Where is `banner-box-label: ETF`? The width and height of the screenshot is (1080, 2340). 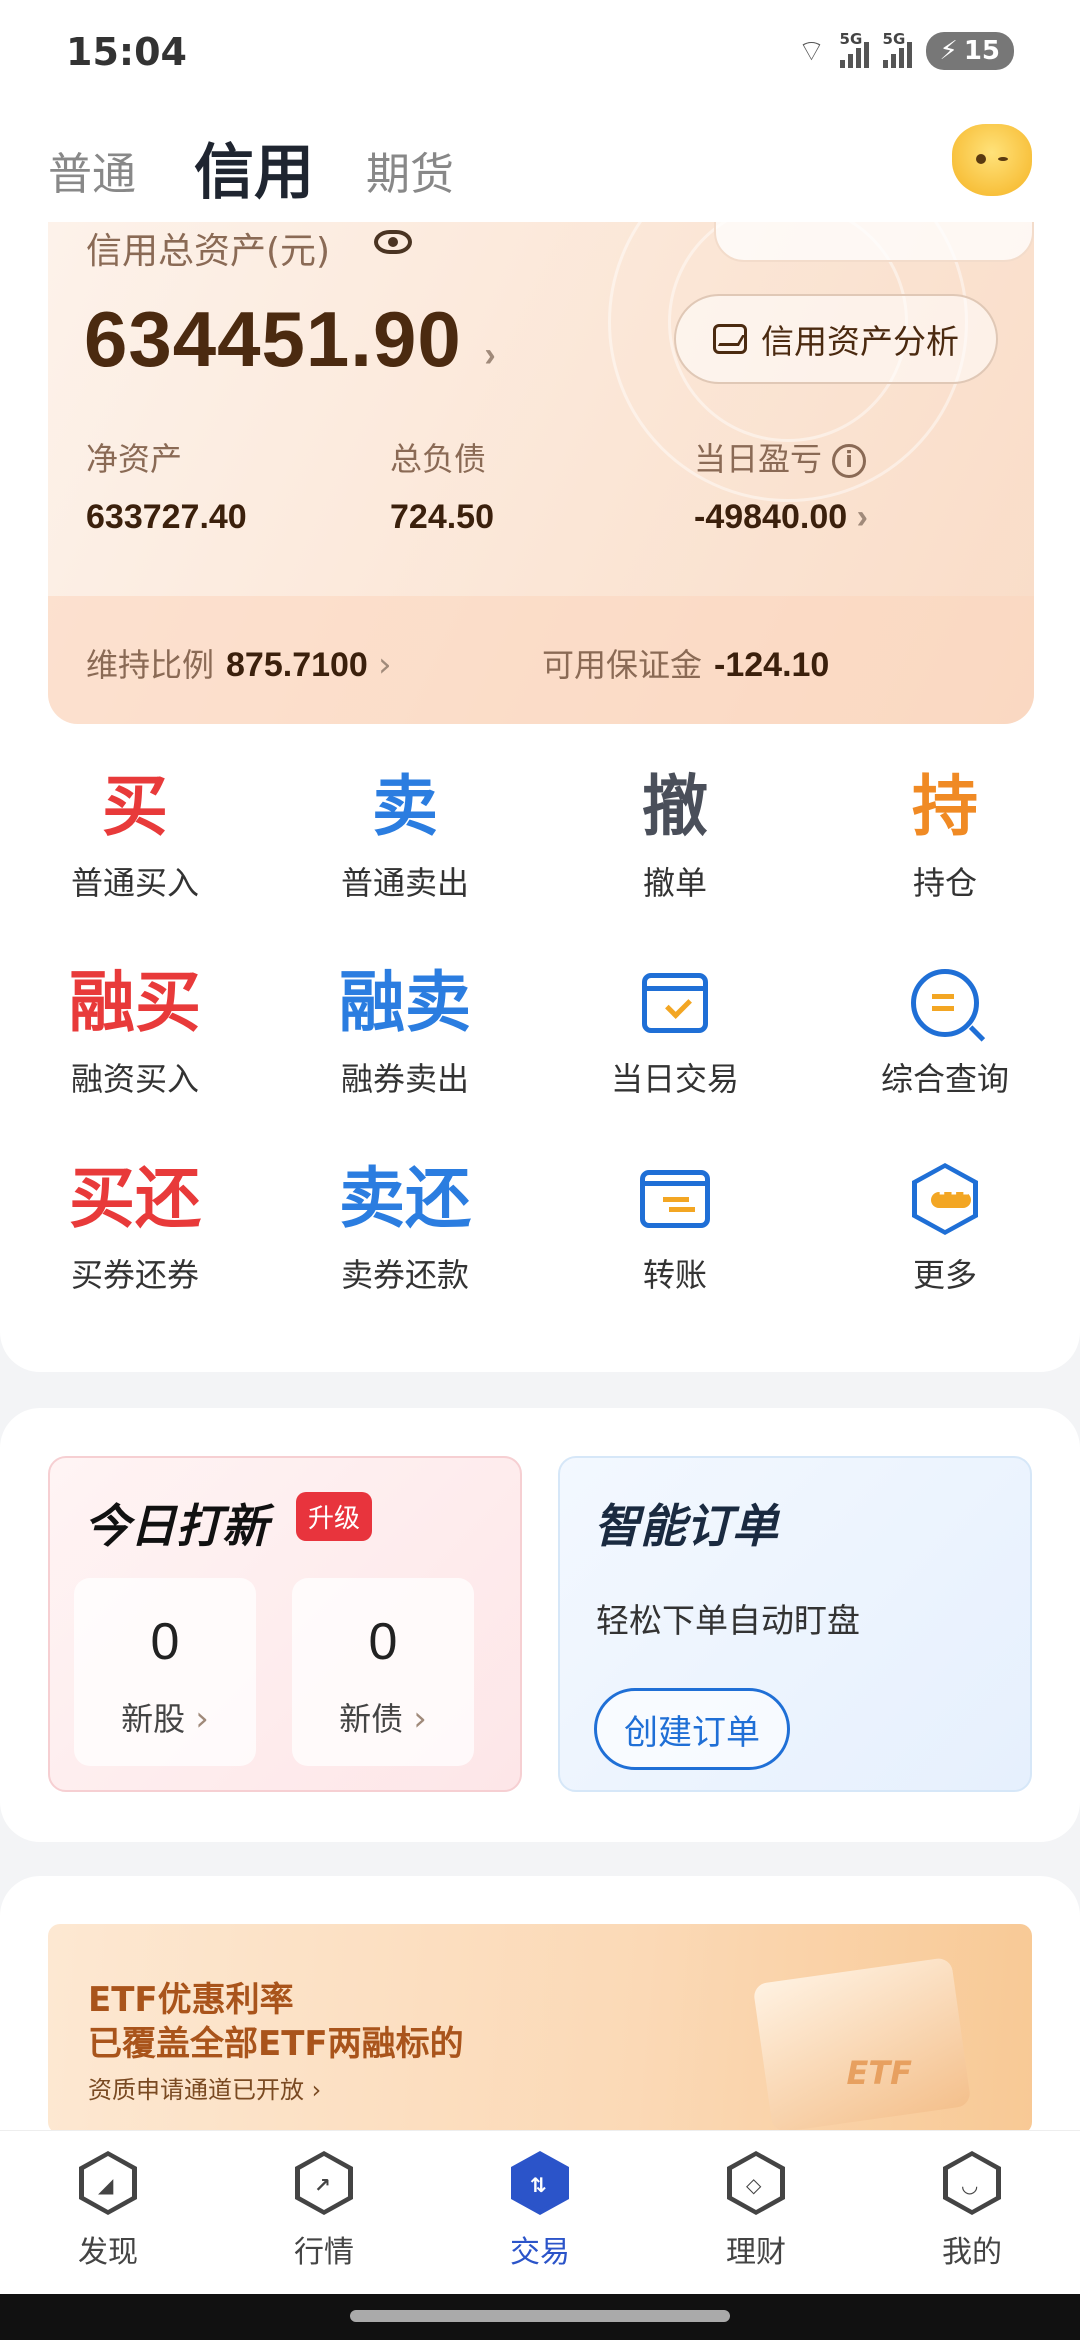 banner-box-label: ETF is located at coordinates (879, 2073).